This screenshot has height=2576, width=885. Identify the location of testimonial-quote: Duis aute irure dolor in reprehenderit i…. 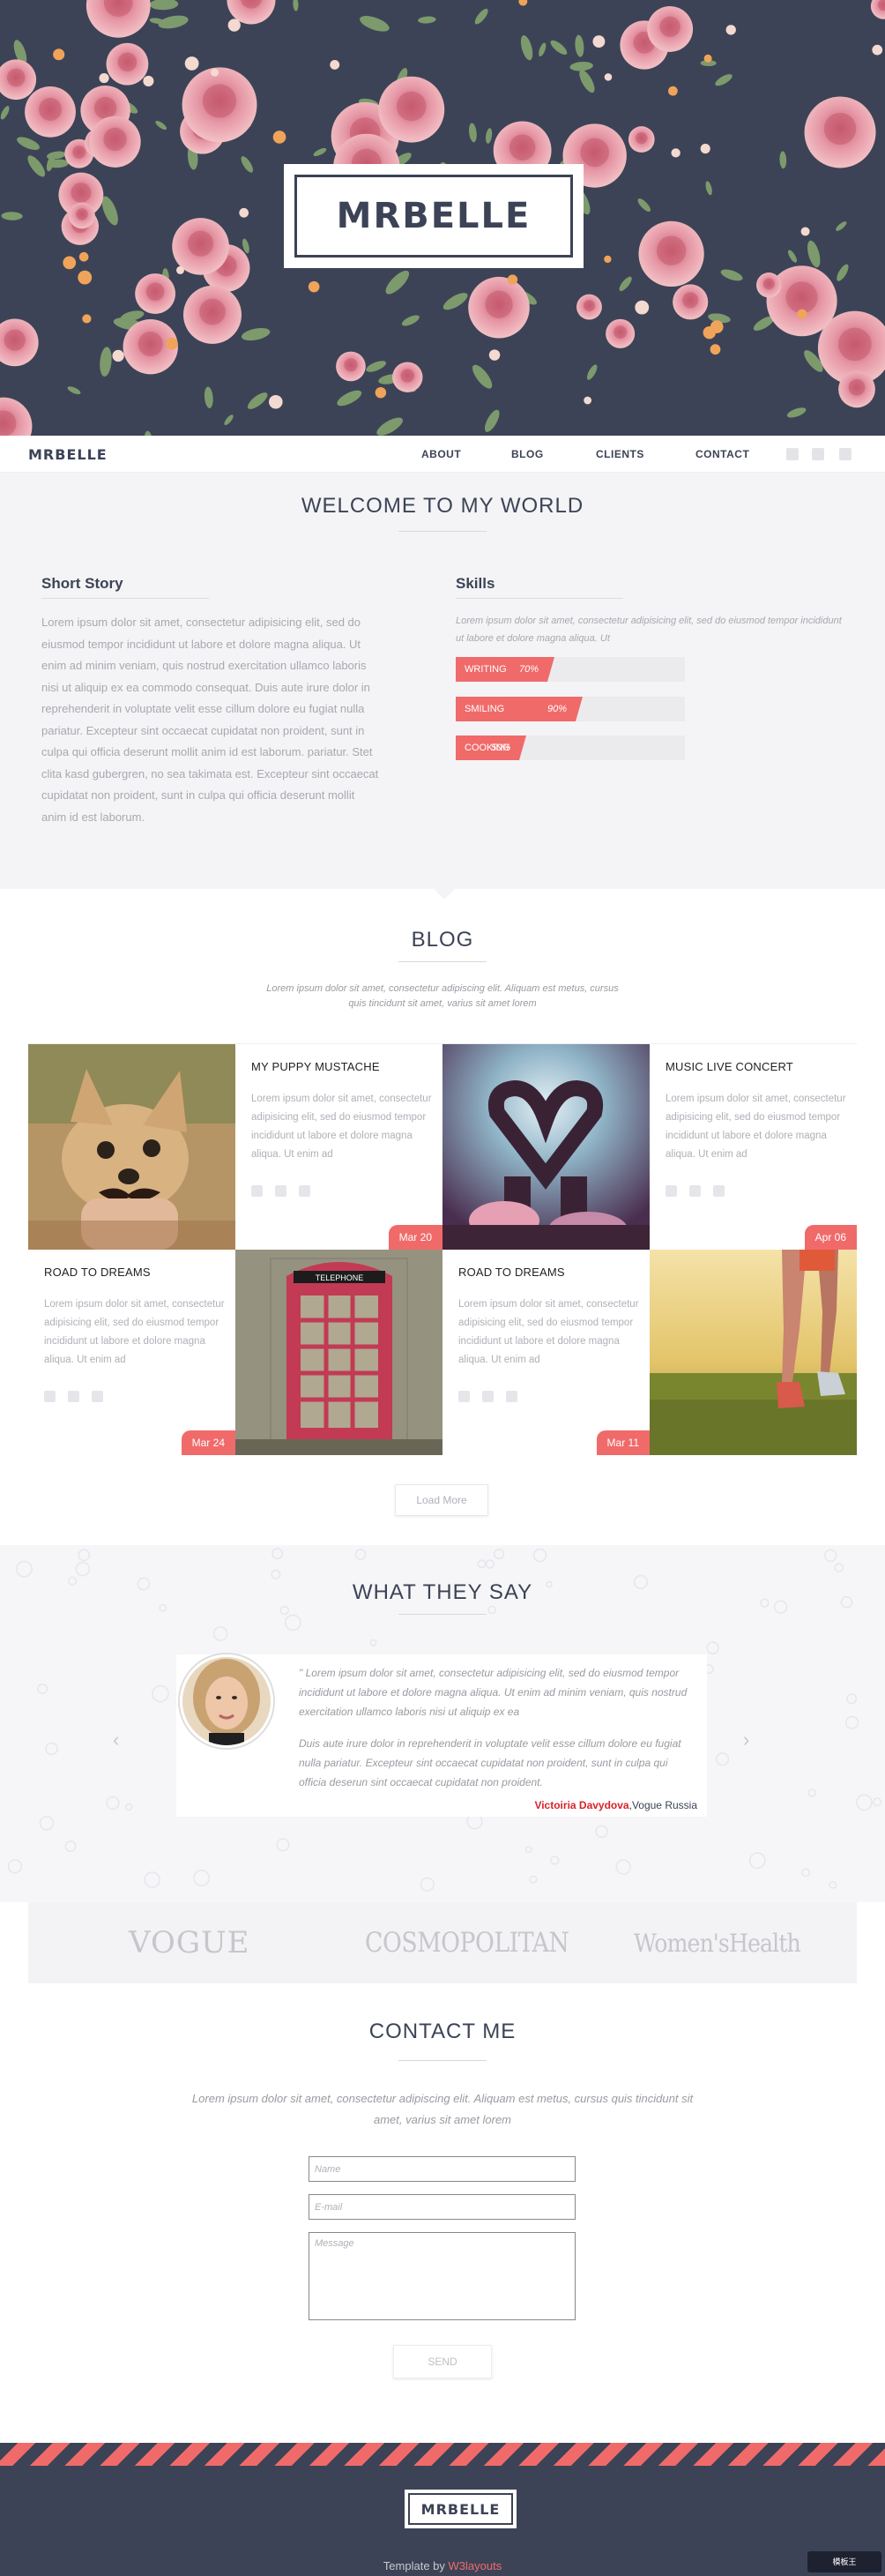
(490, 1762).